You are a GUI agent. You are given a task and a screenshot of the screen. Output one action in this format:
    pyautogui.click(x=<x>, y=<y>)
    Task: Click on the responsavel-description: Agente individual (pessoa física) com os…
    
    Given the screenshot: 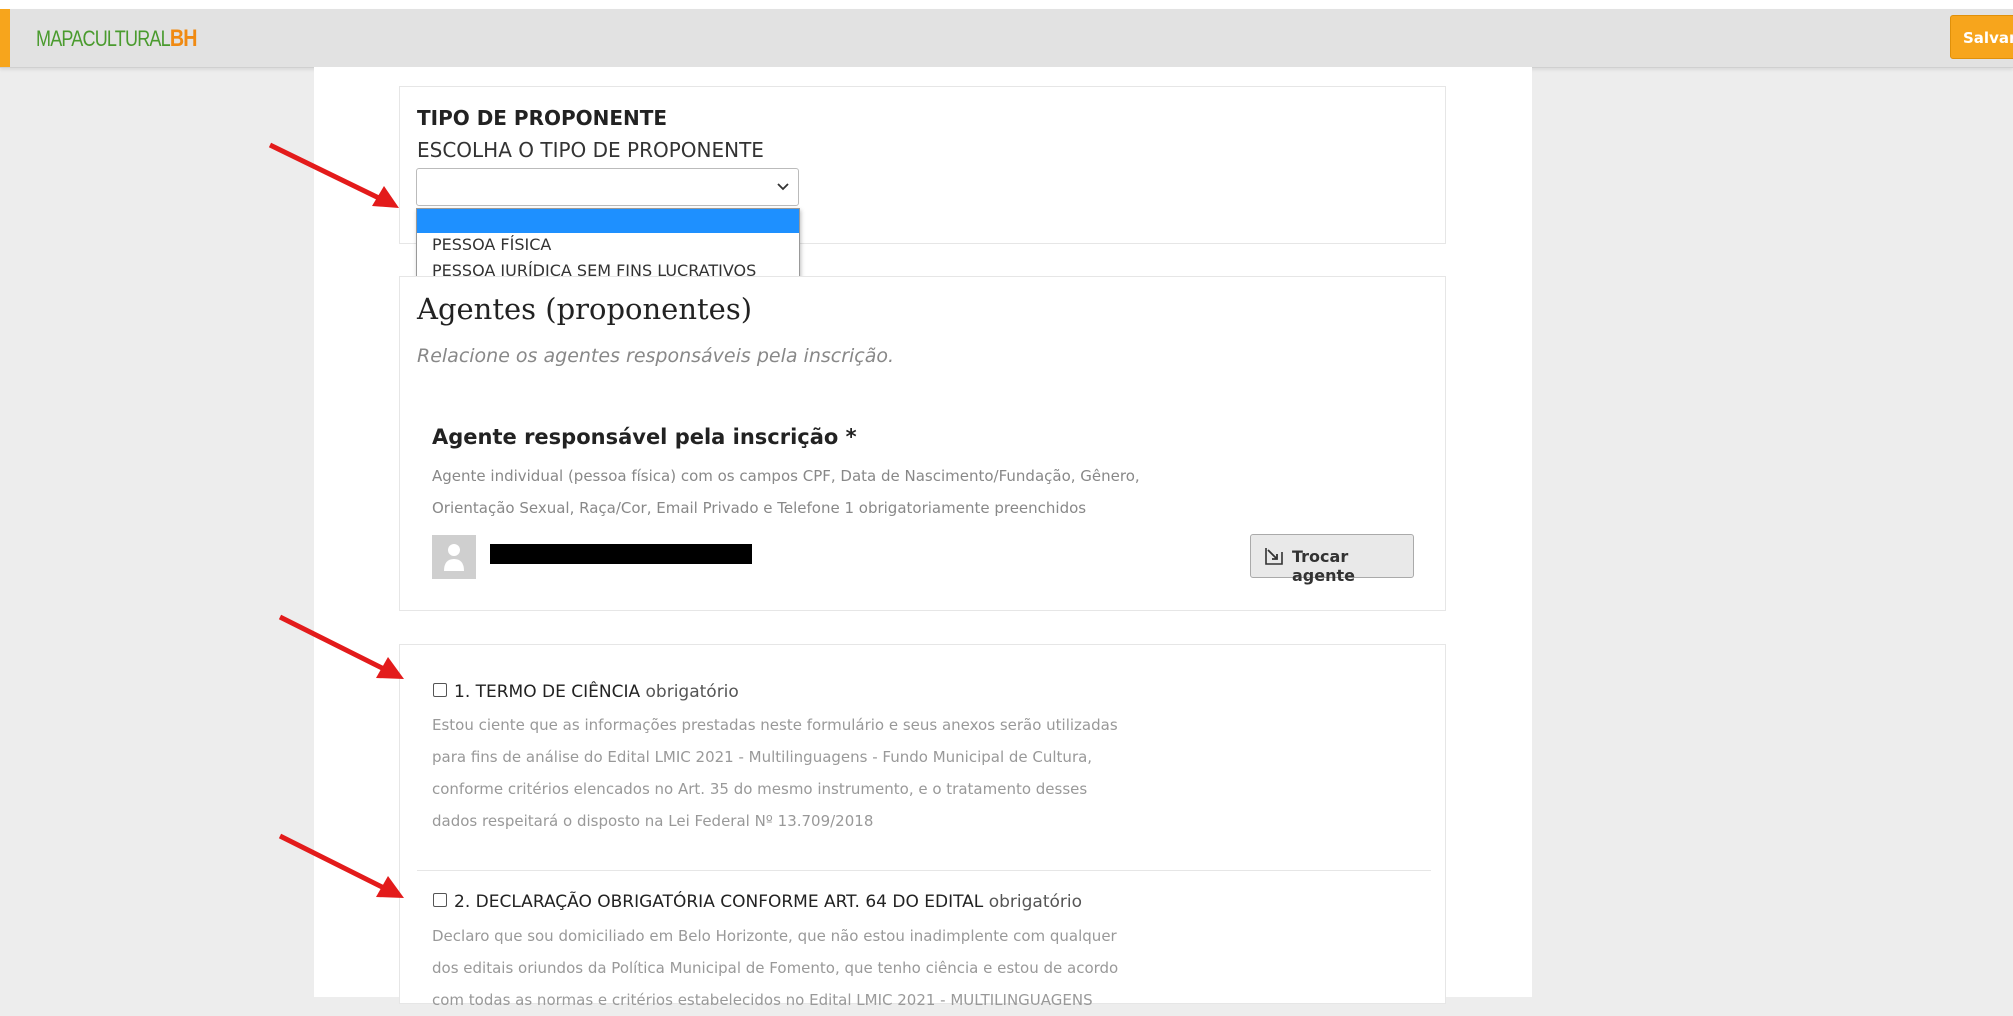 What is the action you would take?
    pyautogui.click(x=786, y=492)
    